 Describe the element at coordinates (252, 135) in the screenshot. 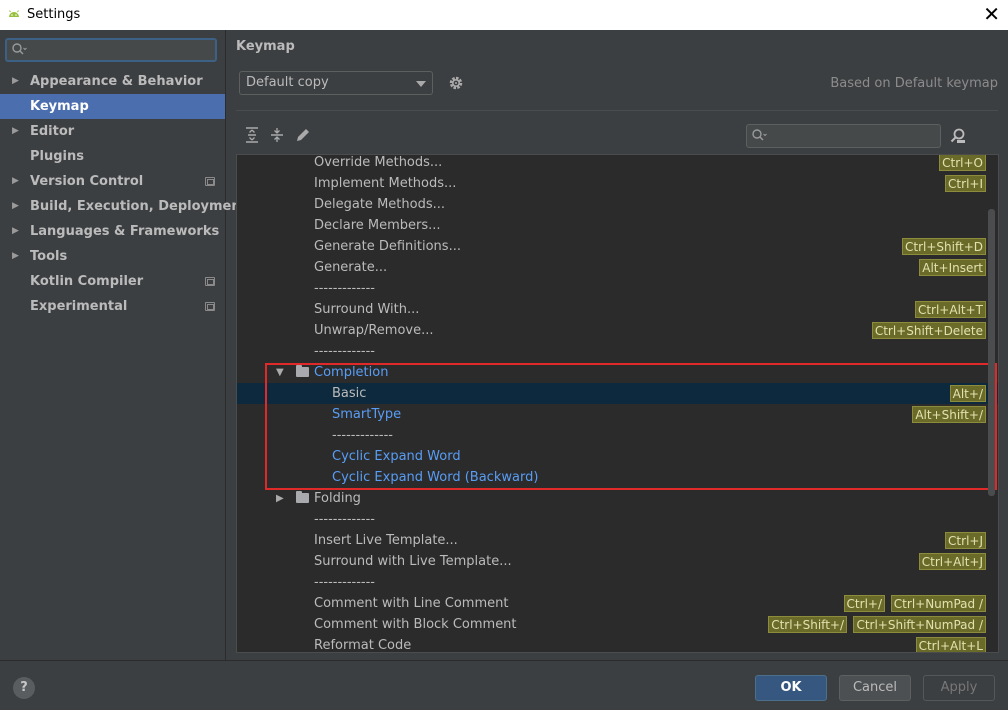

I see `expand-all-icon` at that location.